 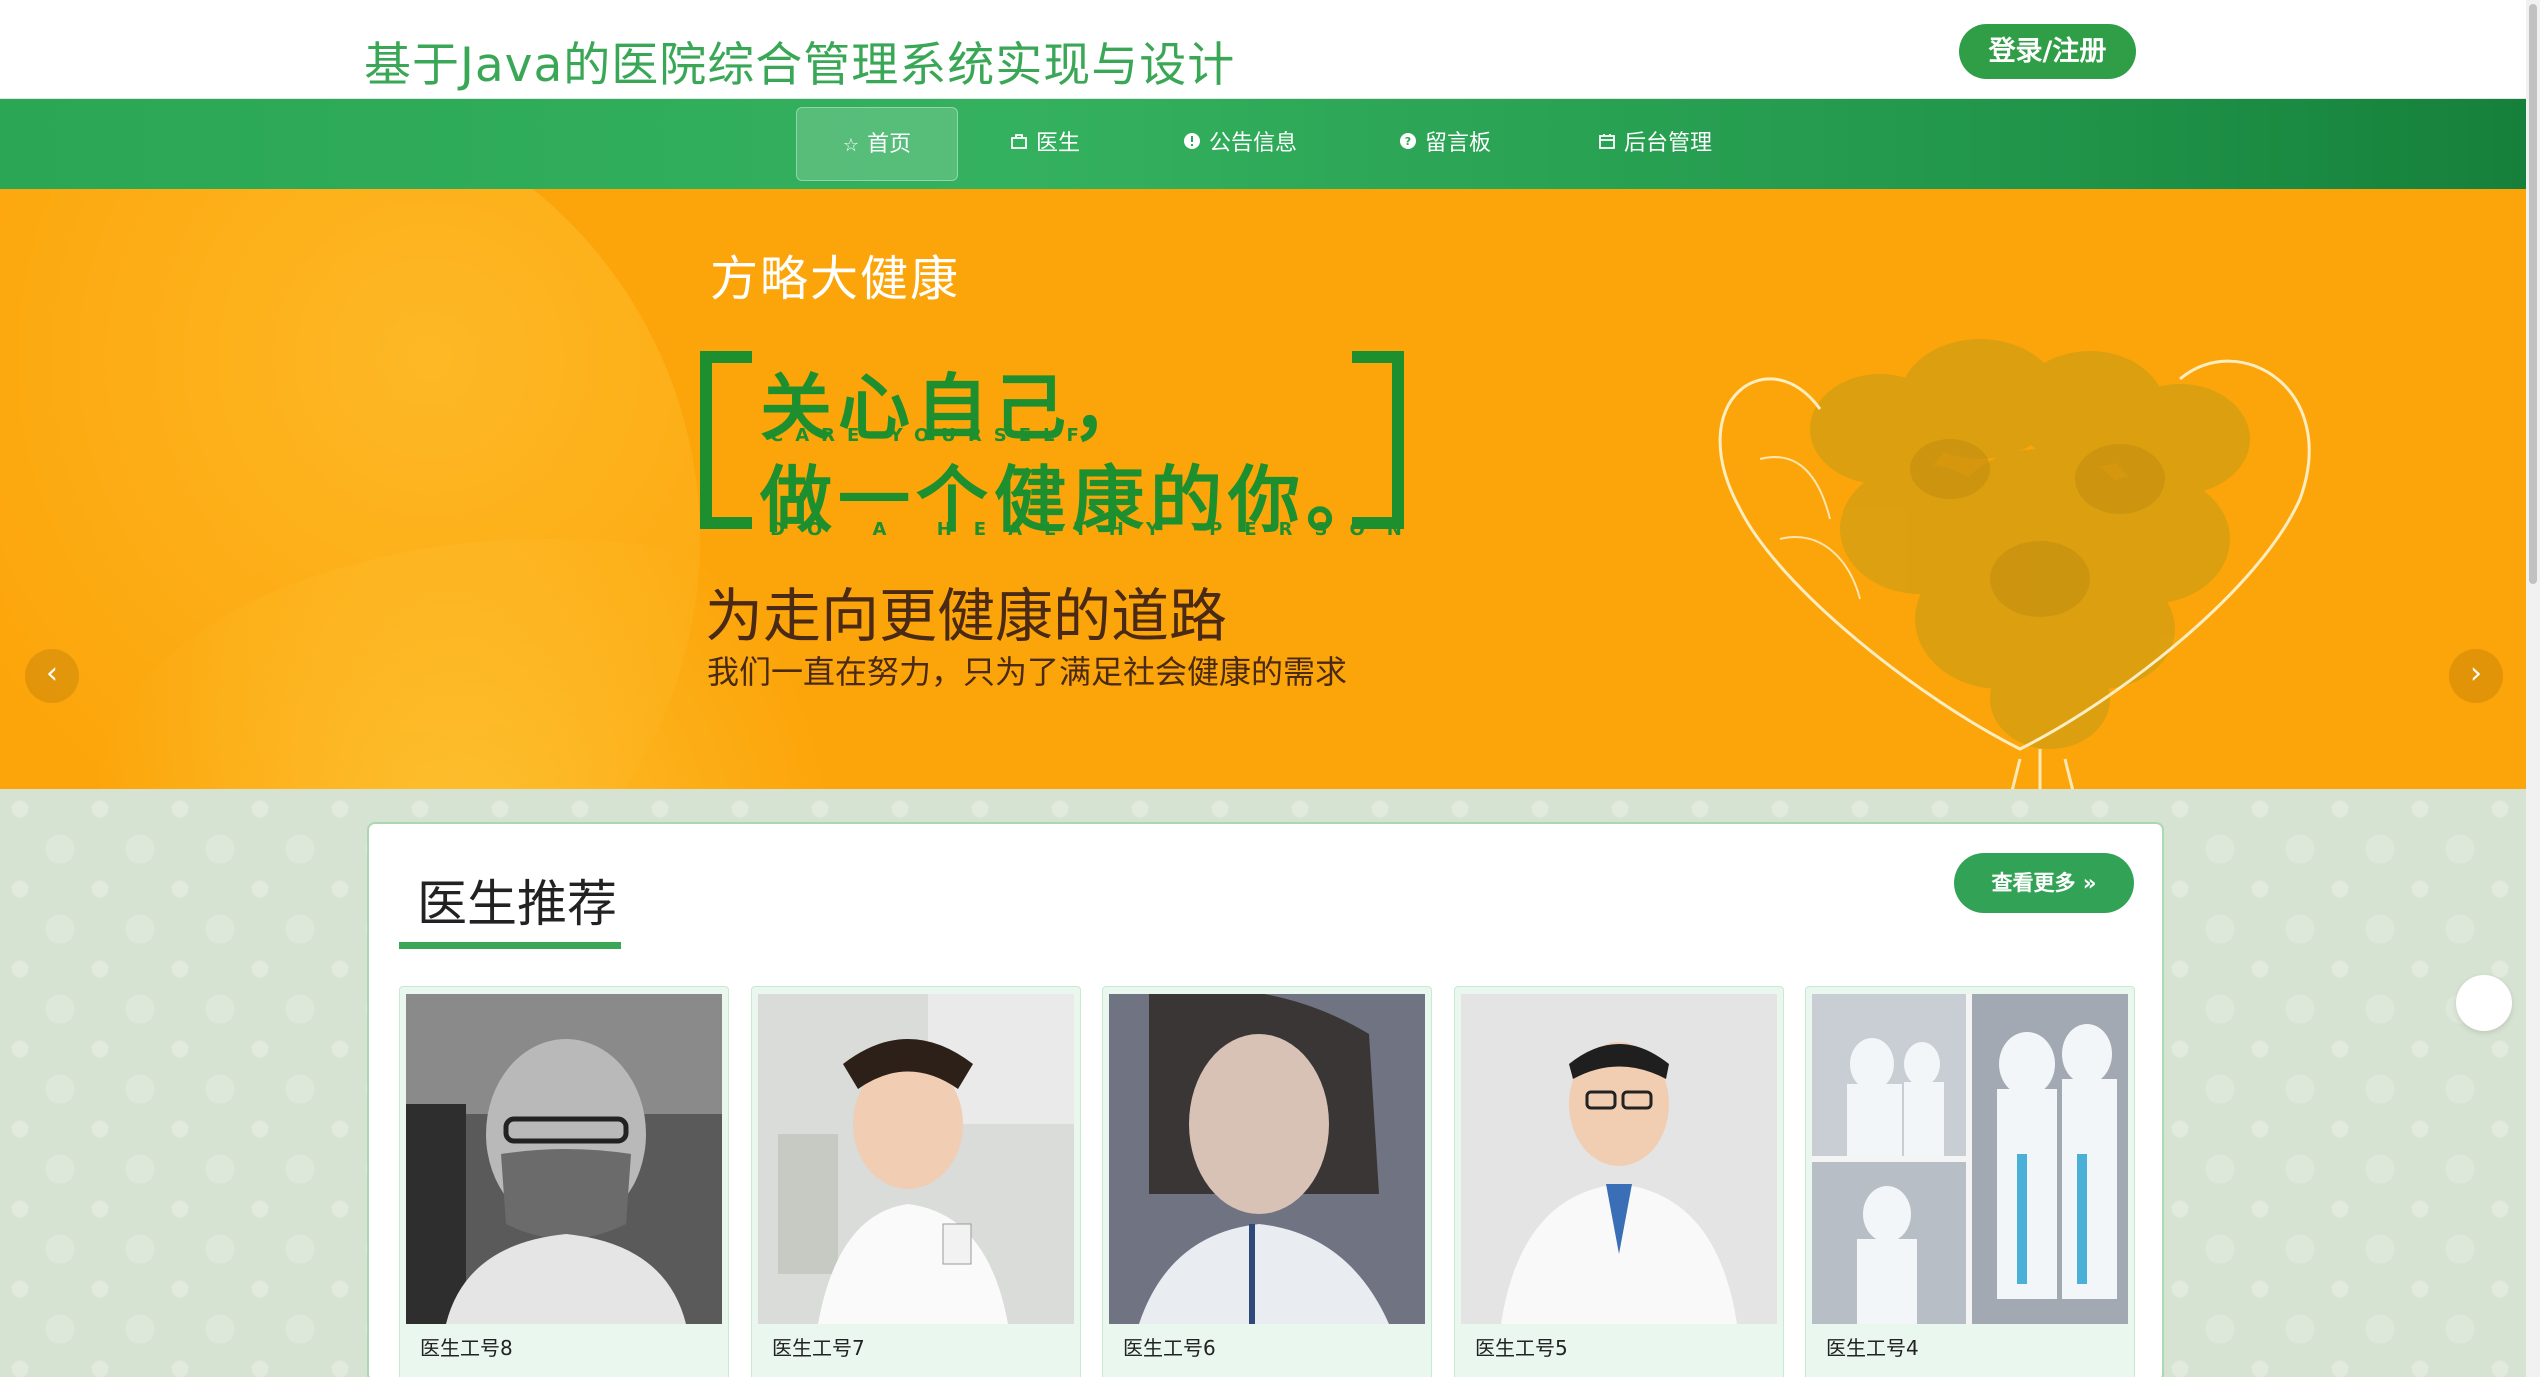 I want to click on nav-item-announcements: 公告信息, so click(x=1240, y=144).